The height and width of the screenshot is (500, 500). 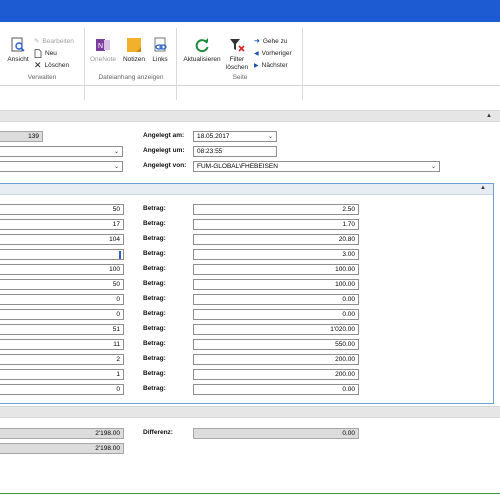 I want to click on clear-filter-icon, so click(x=237, y=45).